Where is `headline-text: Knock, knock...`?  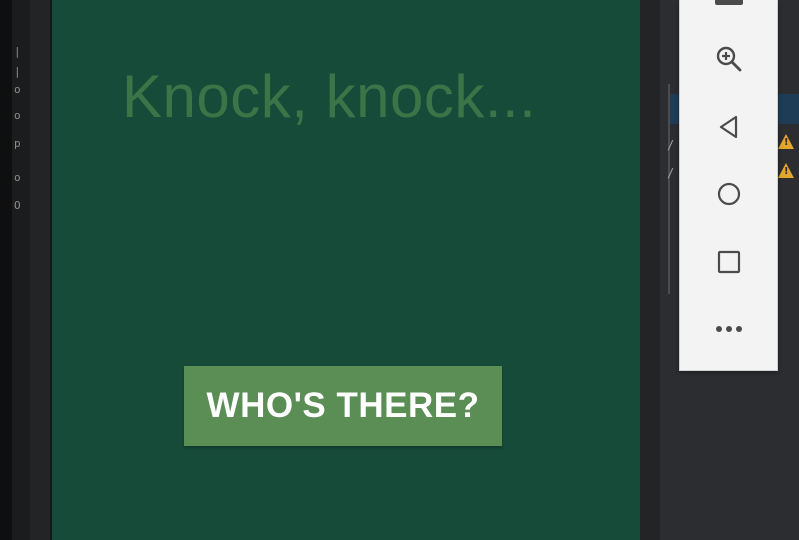
headline-text: Knock, knock... is located at coordinates (329, 96).